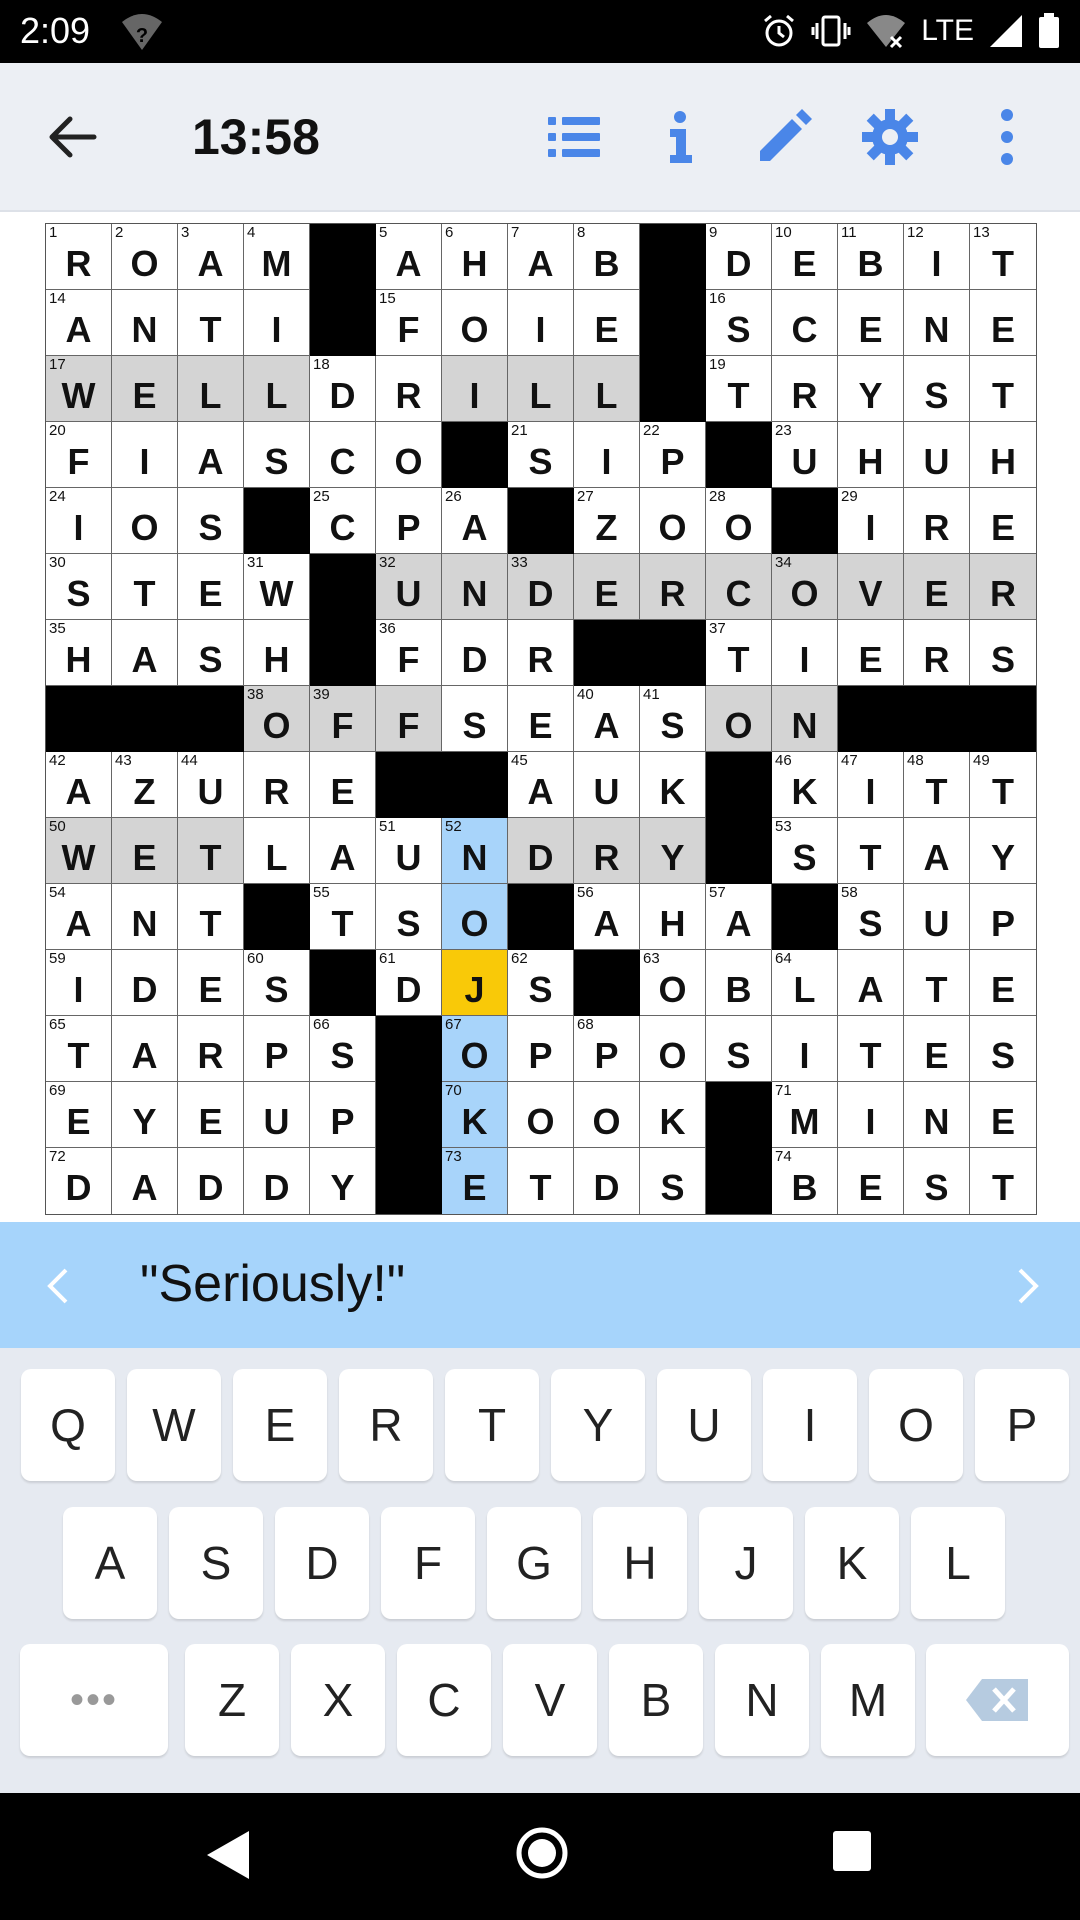 This screenshot has height=1920, width=1080. Describe the element at coordinates (409, 983) in the screenshot. I see `grid-cell: 61 D` at that location.